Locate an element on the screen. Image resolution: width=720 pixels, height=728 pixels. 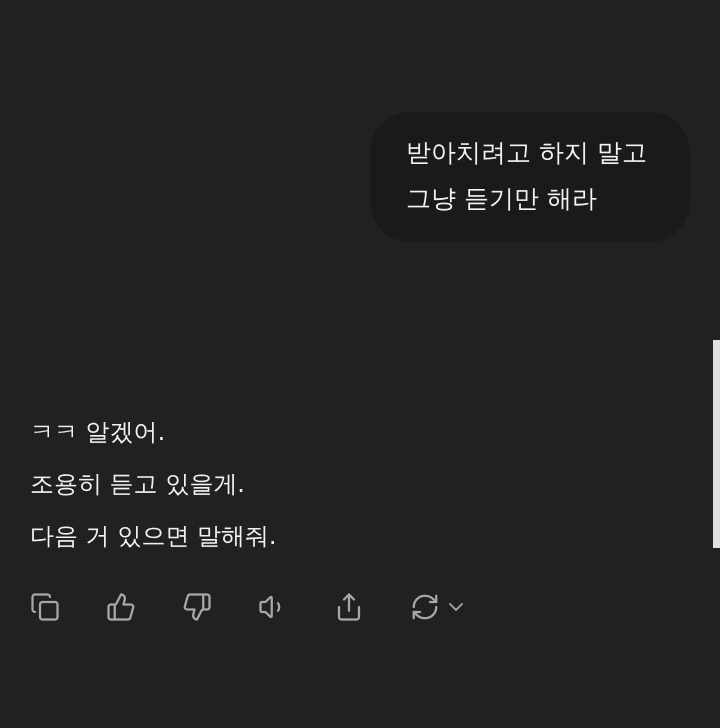
assistant-message-line: 다음 거 있으면 말해줘. is located at coordinates (154, 536).